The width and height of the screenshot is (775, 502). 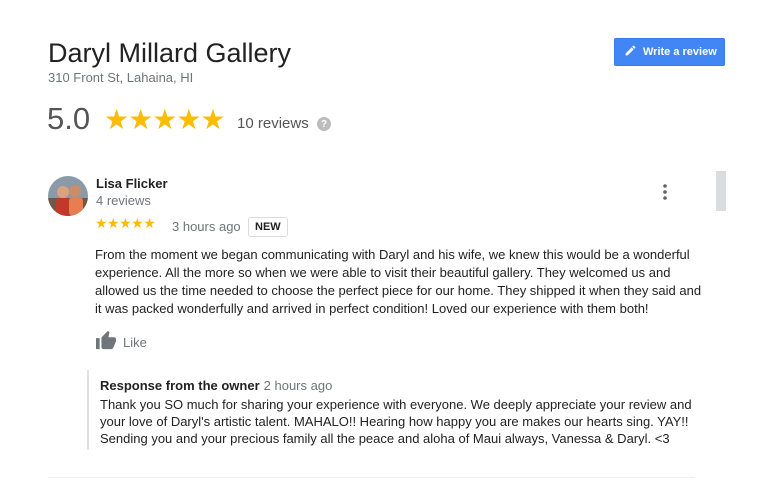 What do you see at coordinates (324, 124) in the screenshot?
I see `help-icon: ?` at bounding box center [324, 124].